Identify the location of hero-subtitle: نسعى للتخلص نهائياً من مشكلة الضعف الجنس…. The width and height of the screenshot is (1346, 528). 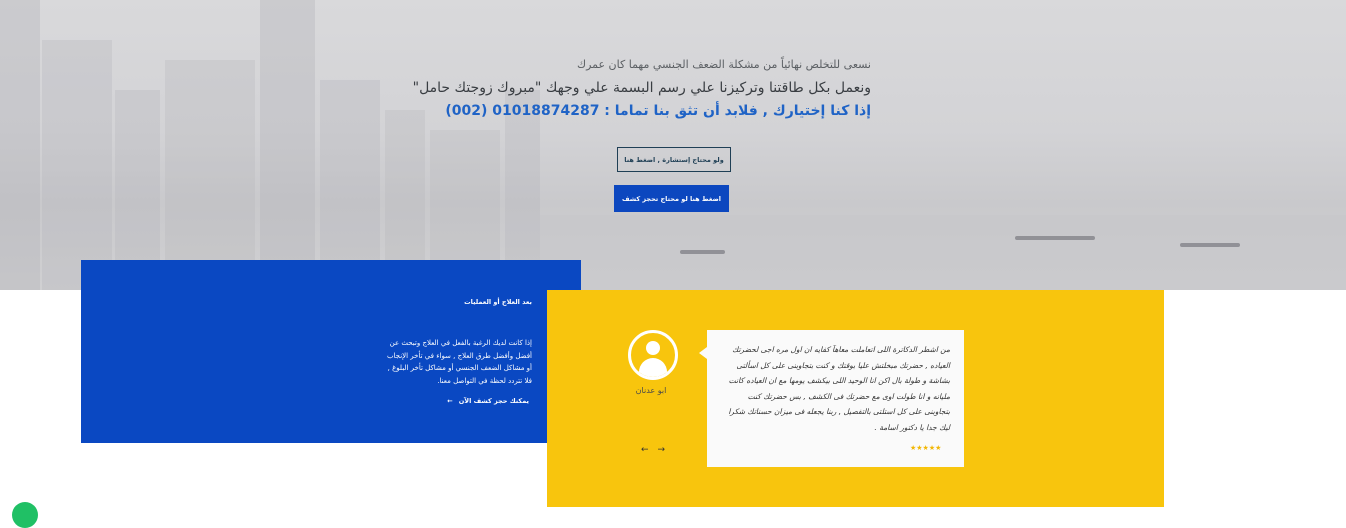
(724, 64).